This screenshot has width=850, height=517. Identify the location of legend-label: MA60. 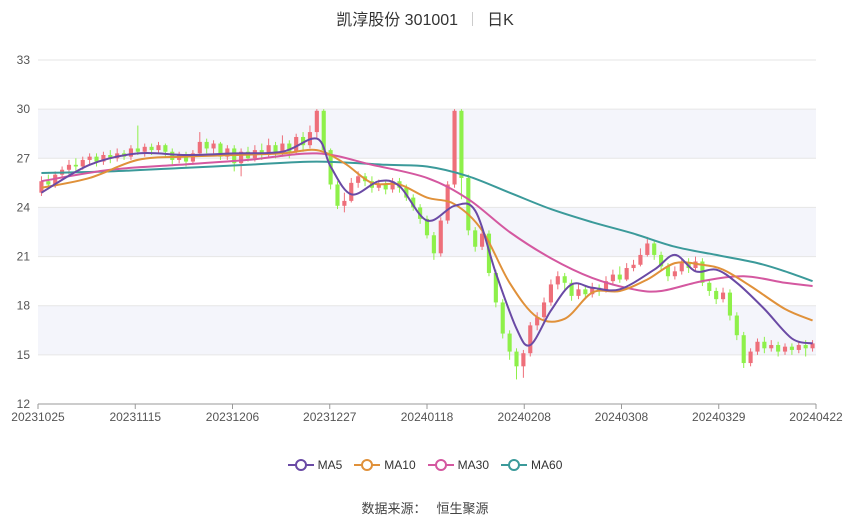
(547, 465).